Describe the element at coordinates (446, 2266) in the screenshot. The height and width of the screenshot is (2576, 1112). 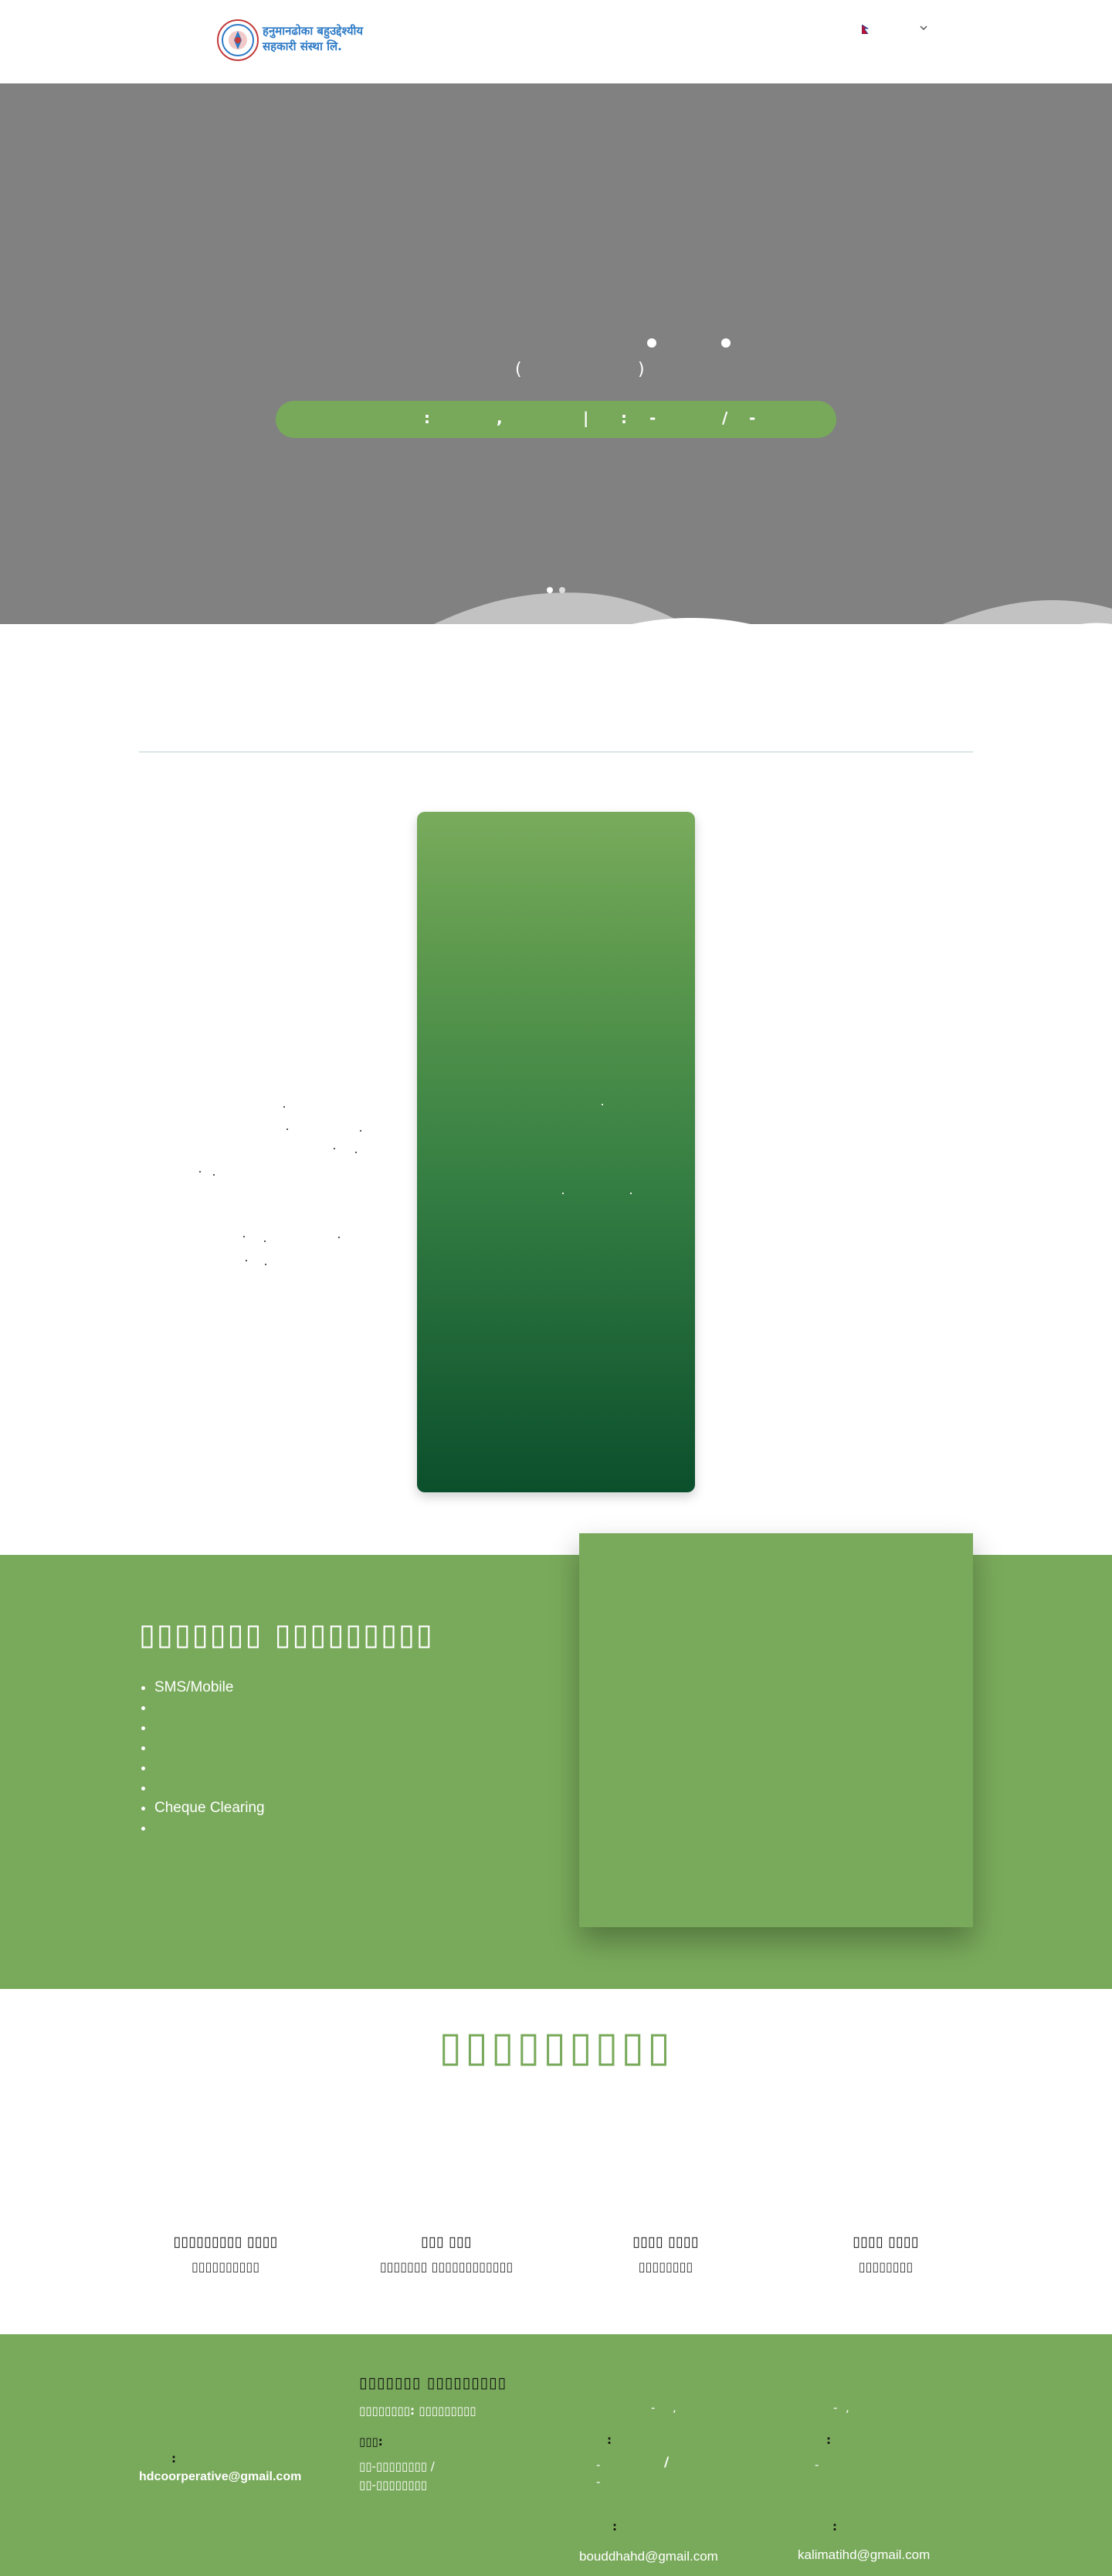
I see `member-role: ▯▯▯▯▯▯▯ ▯▯▯▯▯▯▯▯▯▯▯▯` at that location.